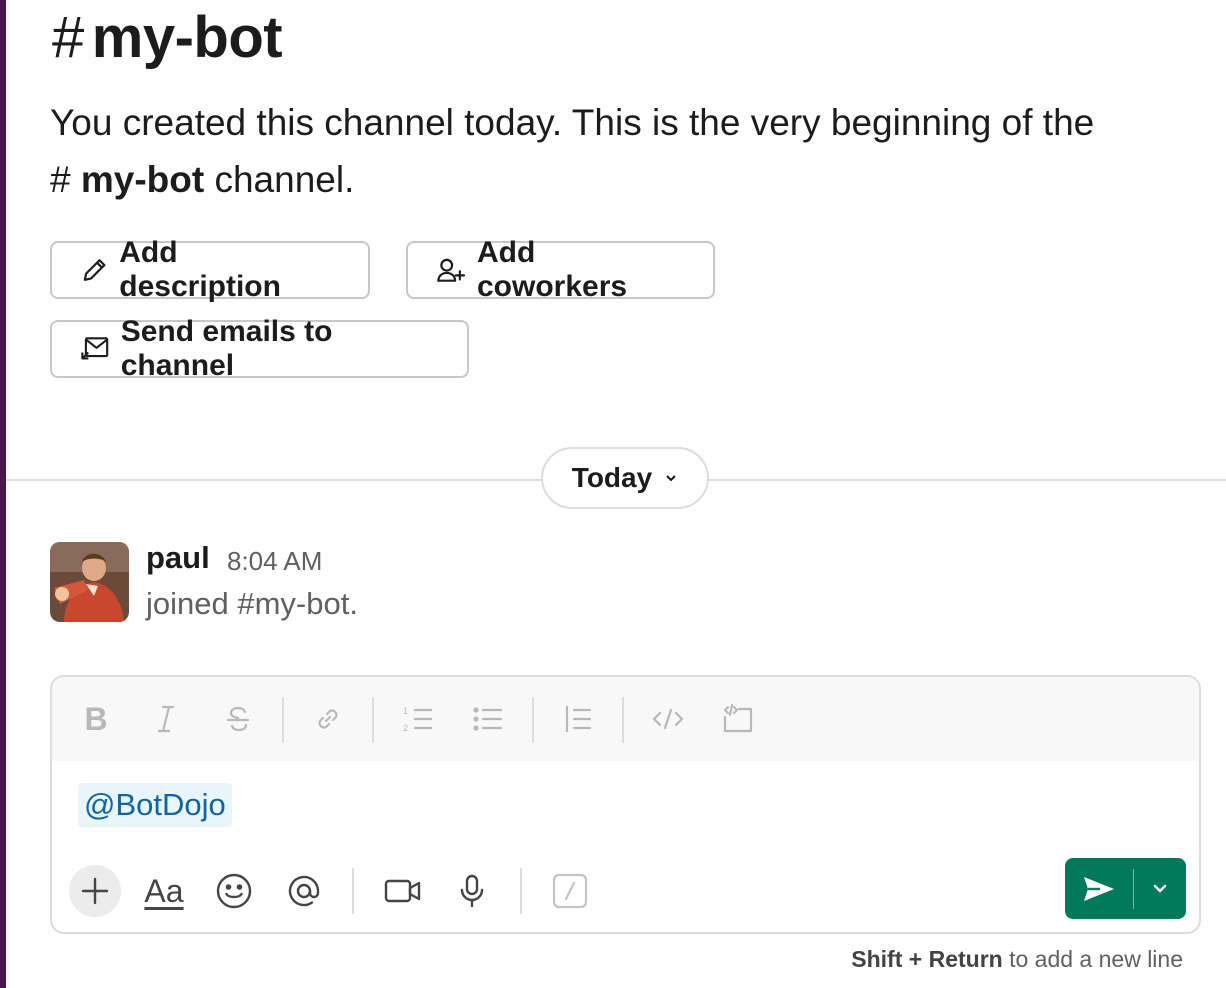 The image size is (1226, 988). Describe the element at coordinates (95, 348) in the screenshot. I see `email-forward-icon` at that location.